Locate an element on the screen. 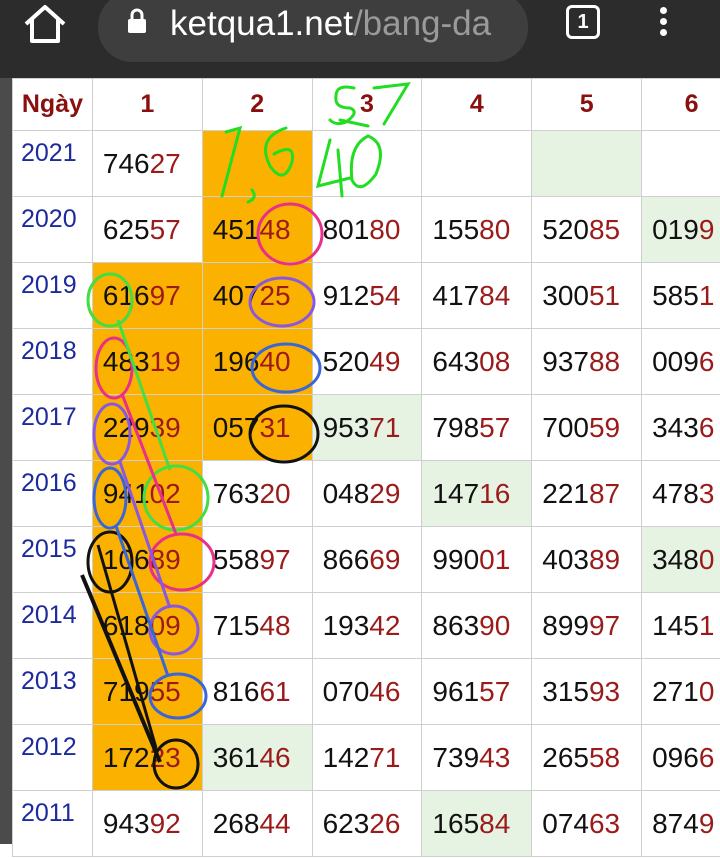 Image resolution: width=720 pixels, height=858 pixels. column-header-2: 2 is located at coordinates (257, 105).